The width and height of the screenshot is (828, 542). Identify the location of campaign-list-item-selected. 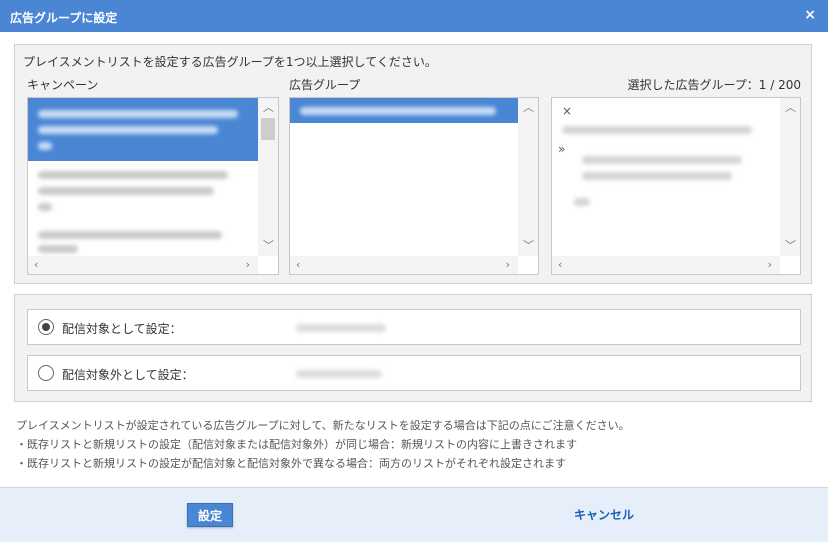
(143, 129).